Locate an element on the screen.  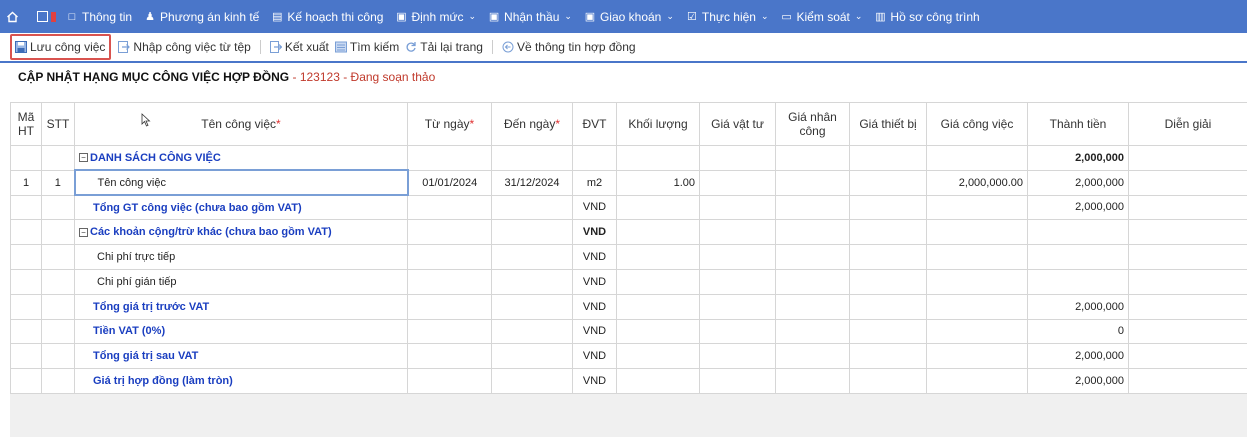
save-button: Lưu công việc is located at coordinates (61, 47).